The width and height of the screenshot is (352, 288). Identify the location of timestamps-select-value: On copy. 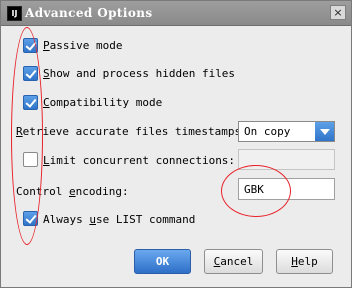
(267, 131).